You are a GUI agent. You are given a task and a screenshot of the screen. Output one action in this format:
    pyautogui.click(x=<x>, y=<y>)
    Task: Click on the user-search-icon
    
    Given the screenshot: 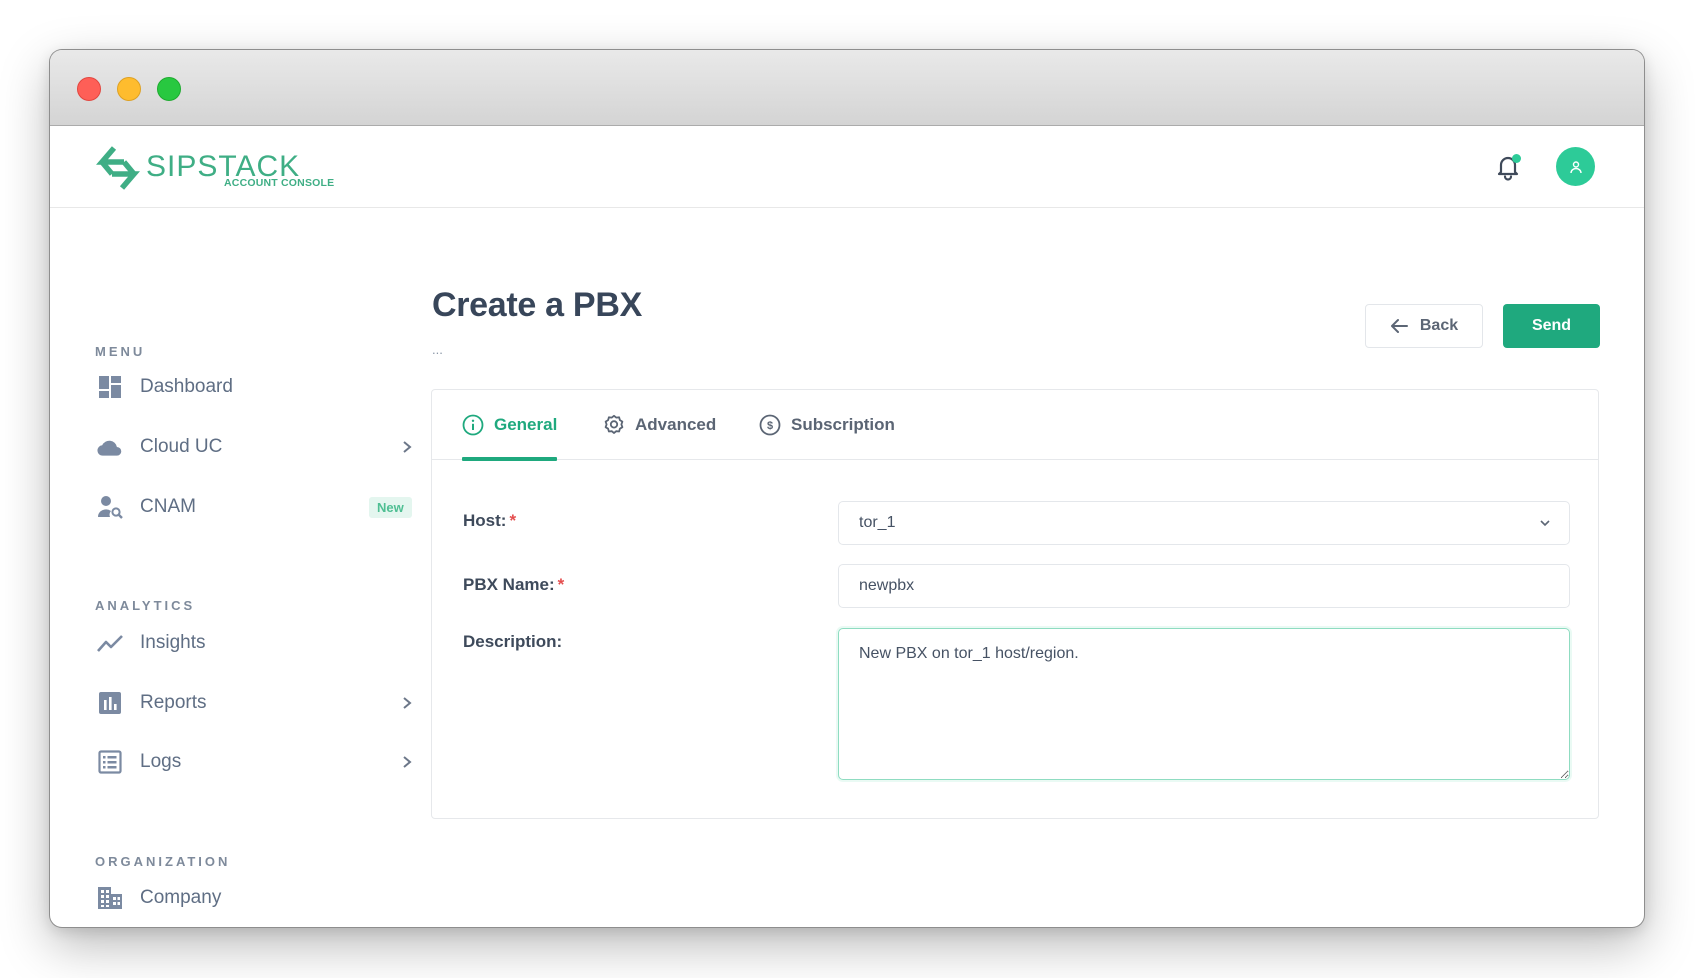 What is the action you would take?
    pyautogui.click(x=110, y=507)
    